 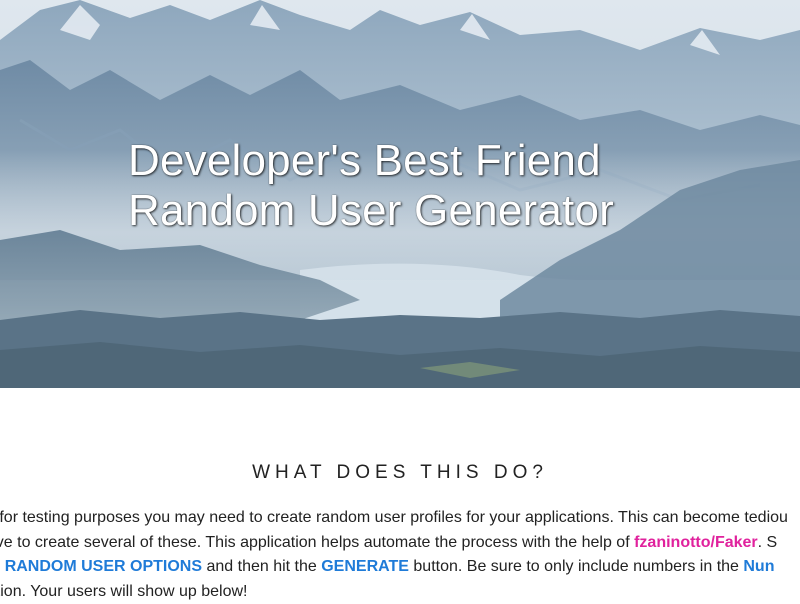 I want to click on description-line-2-tail: . S, so click(x=768, y=542).